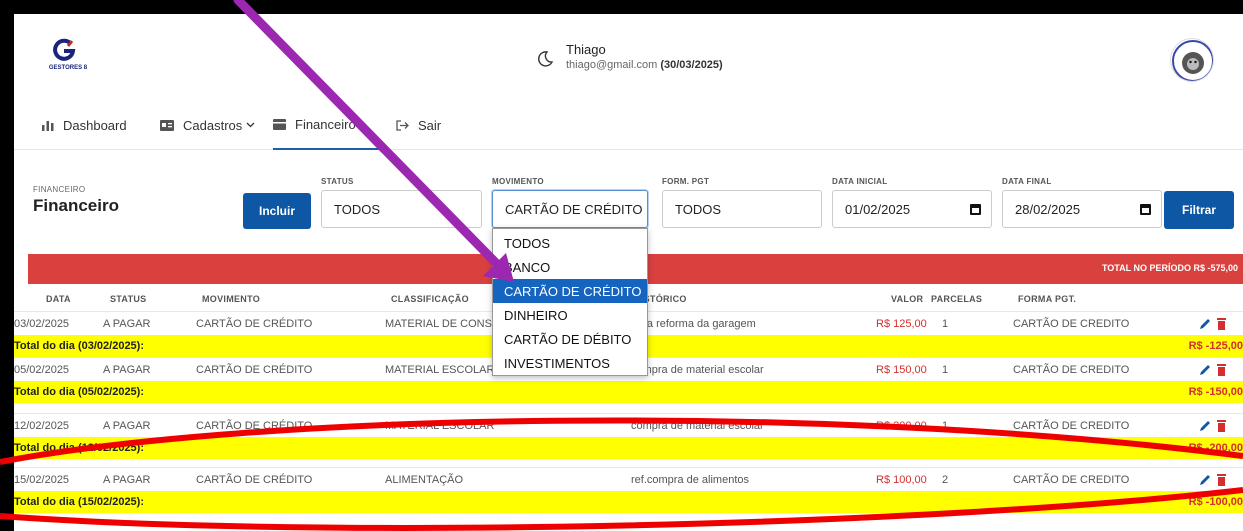 The width and height of the screenshot is (1243, 531). I want to click on main-nav: Dashboard Cadastros Financeiro Sair, so click(628, 125).